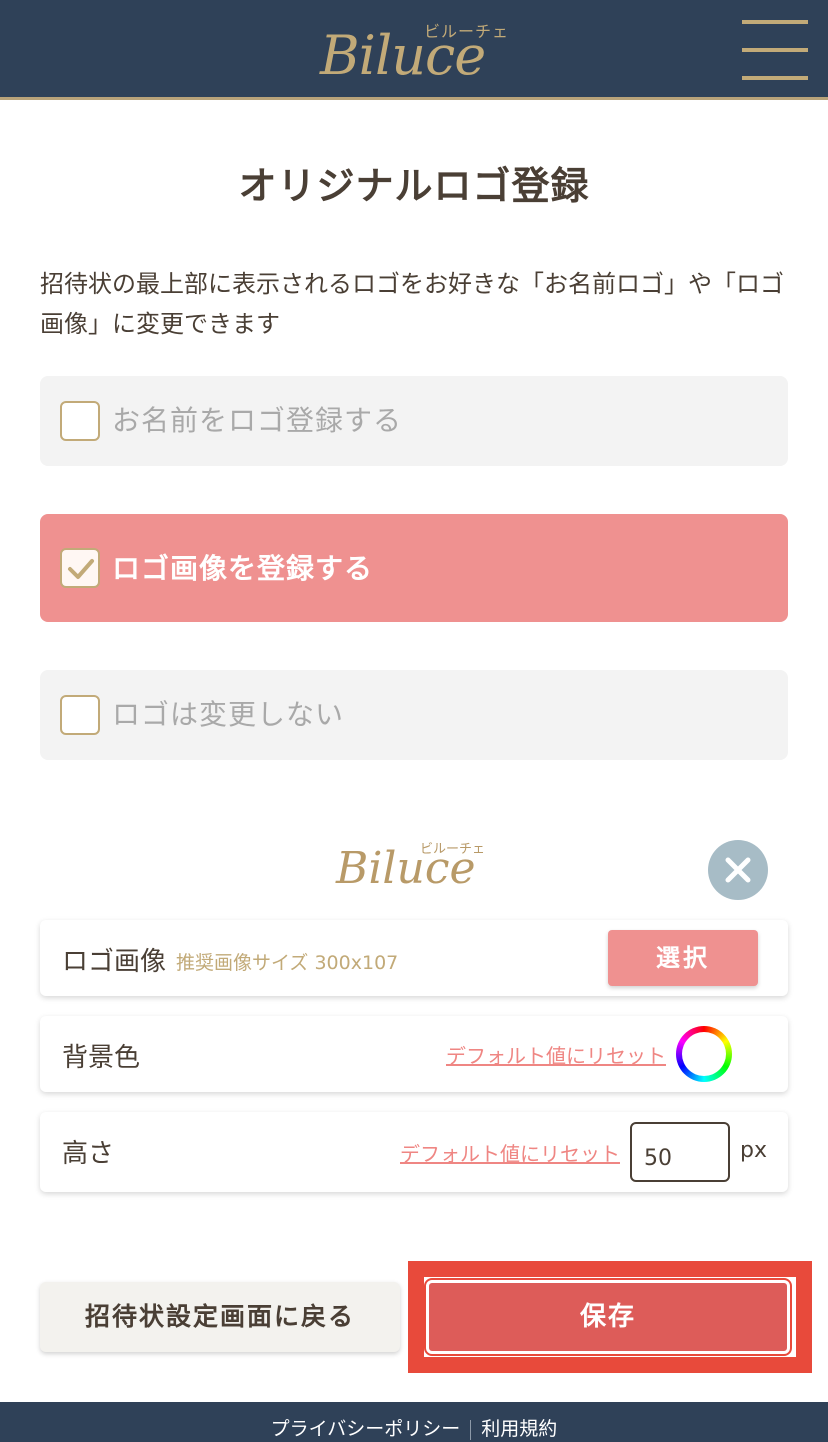  What do you see at coordinates (683, 958) in the screenshot?
I see `select-image-button: 選択` at bounding box center [683, 958].